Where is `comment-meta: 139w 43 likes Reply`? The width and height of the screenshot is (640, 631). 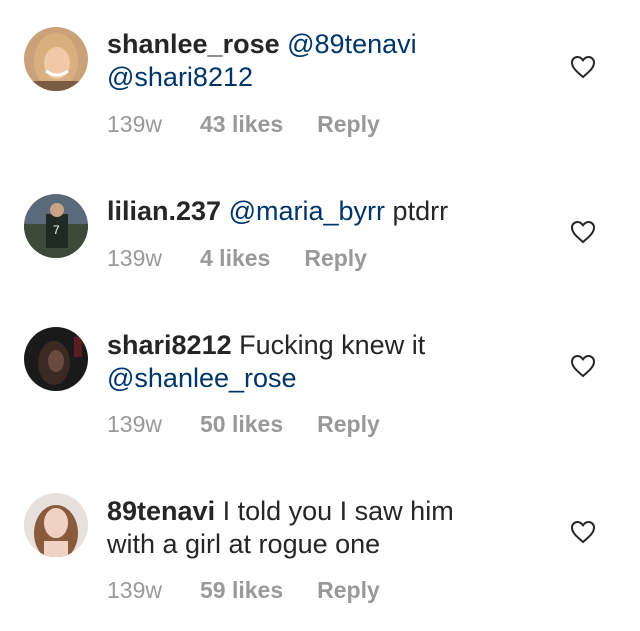 comment-meta: 139w 43 likes Reply is located at coordinates (243, 124).